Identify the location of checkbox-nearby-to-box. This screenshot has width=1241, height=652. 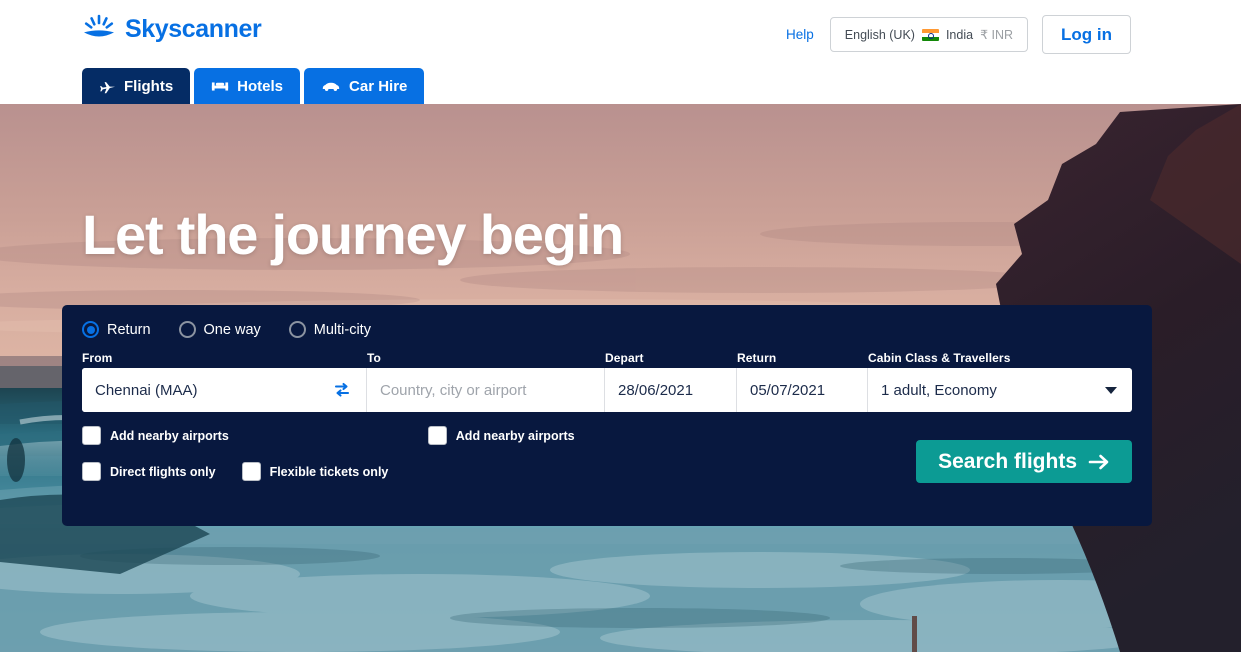
(437, 435).